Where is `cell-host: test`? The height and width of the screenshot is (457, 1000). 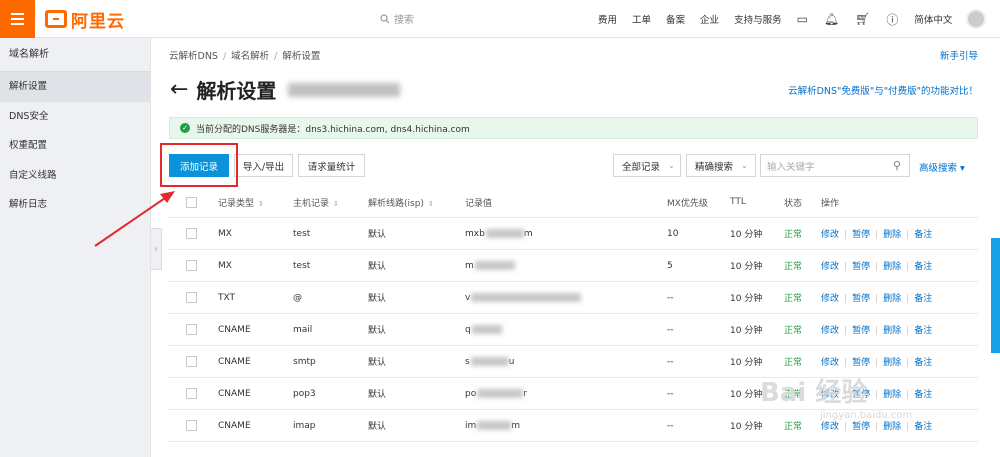 cell-host: test is located at coordinates (302, 233).